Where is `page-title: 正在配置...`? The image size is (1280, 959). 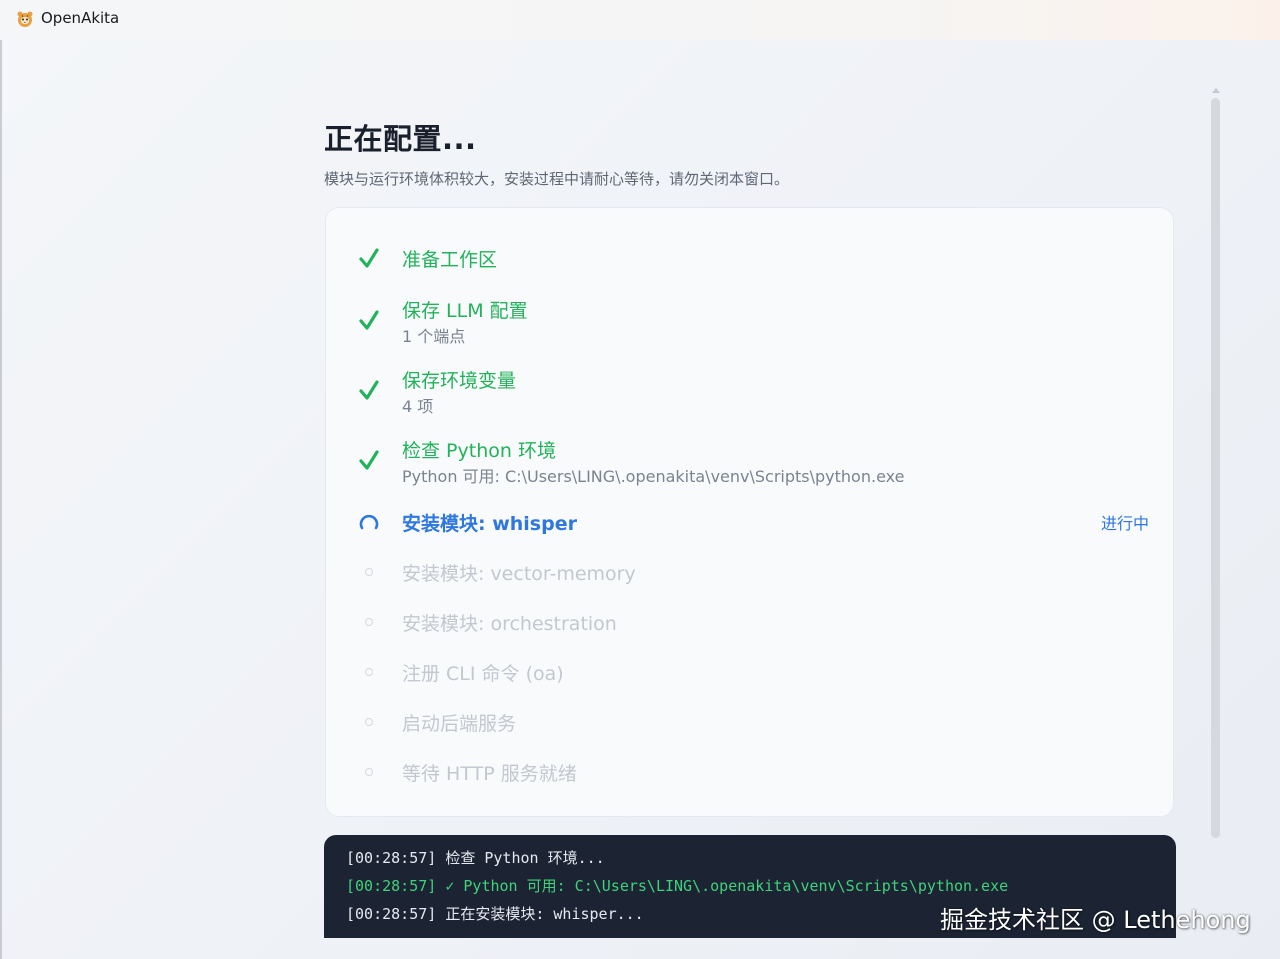 page-title: 正在配置... is located at coordinates (400, 139).